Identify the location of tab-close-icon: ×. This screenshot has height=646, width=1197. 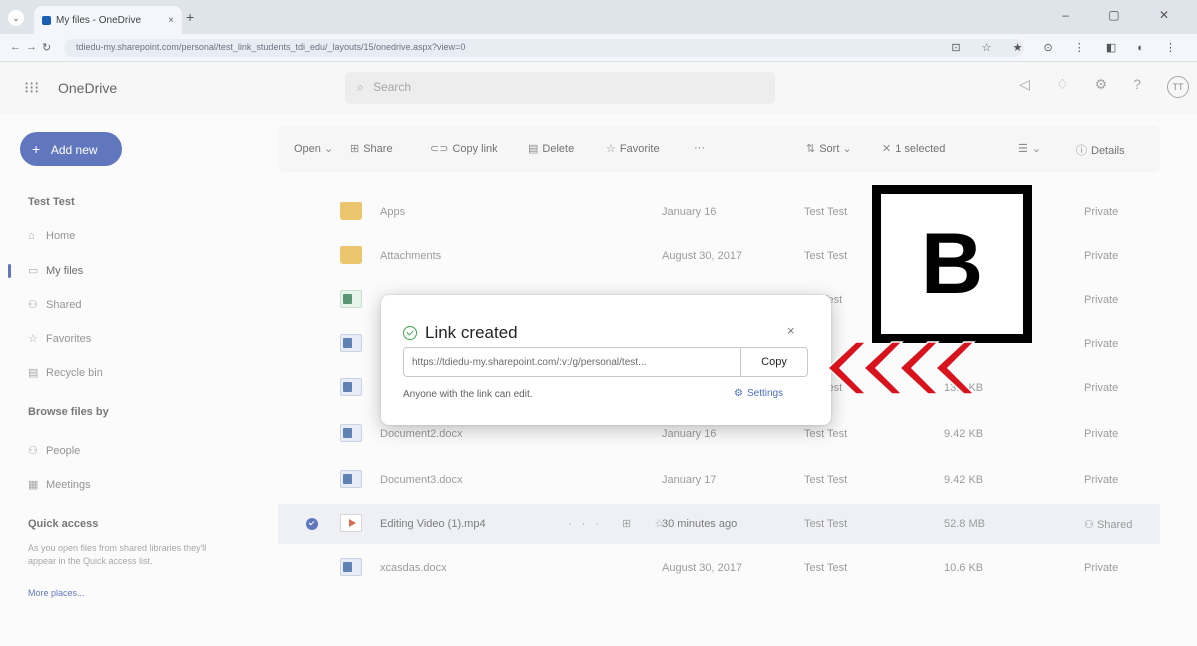
(171, 20).